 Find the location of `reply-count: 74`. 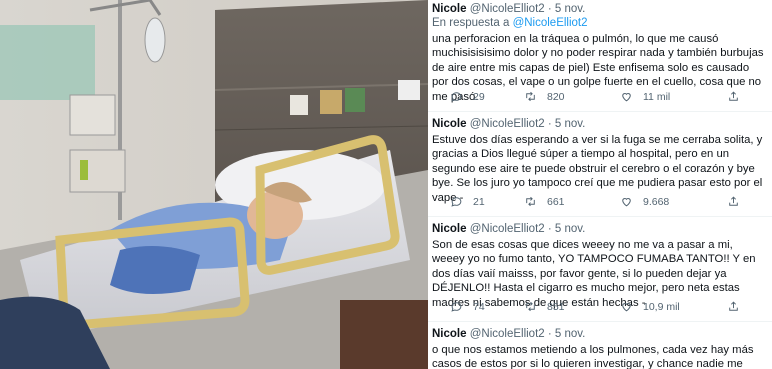

reply-count: 74 is located at coordinates (479, 306).